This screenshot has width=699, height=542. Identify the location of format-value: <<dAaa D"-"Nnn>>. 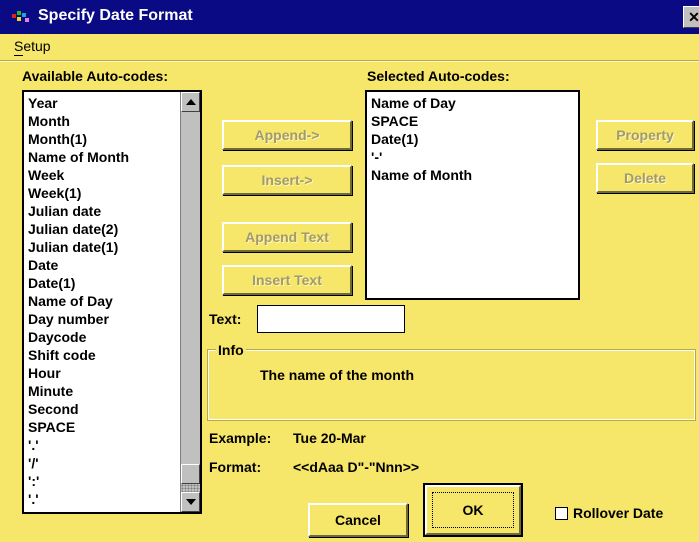
(356, 467).